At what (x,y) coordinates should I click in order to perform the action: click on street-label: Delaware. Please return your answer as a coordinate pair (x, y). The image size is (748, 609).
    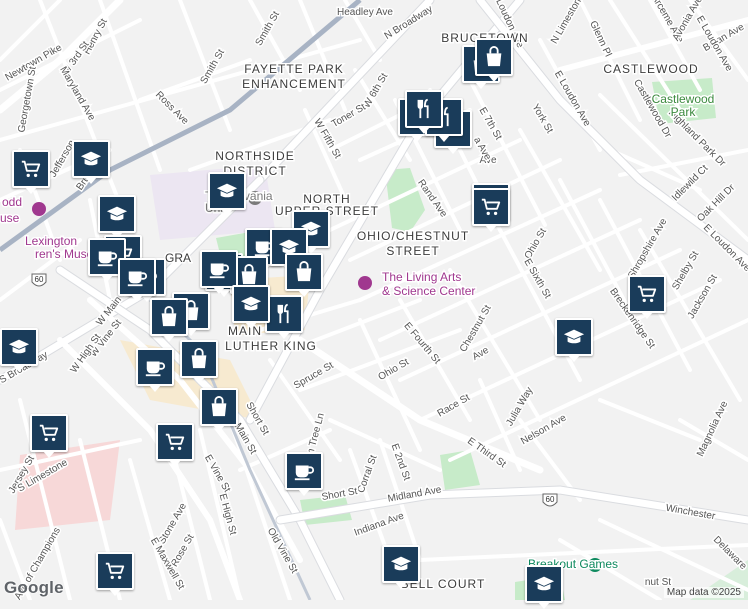
    Looking at the image, I should click on (729, 553).